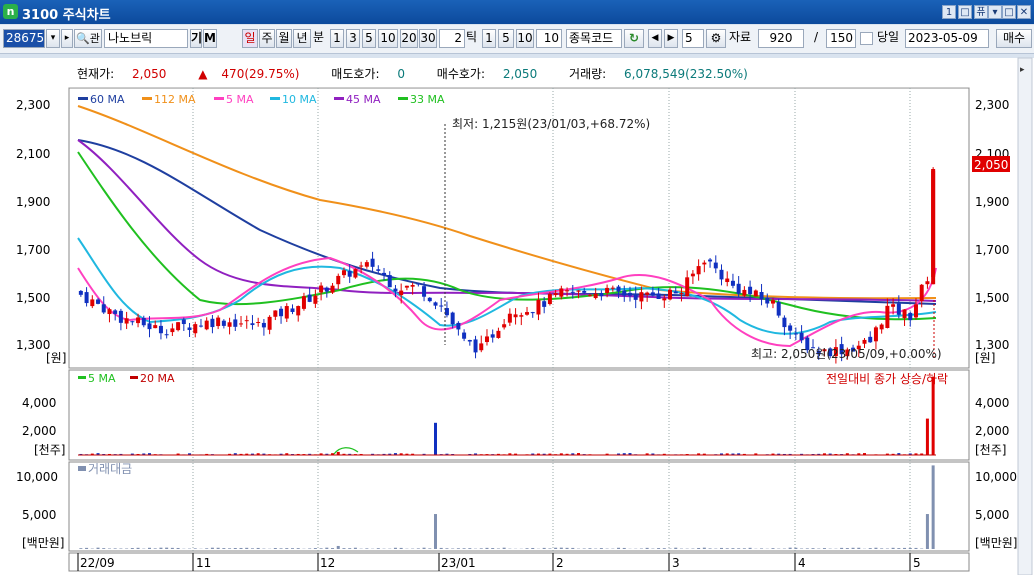  Describe the element at coordinates (369, 38) in the screenshot. I see `minute-5-button: 5` at that location.